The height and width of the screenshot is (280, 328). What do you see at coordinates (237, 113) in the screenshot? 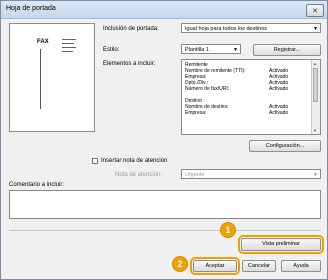
I see `list-item: Empresa: Activado` at bounding box center [237, 113].